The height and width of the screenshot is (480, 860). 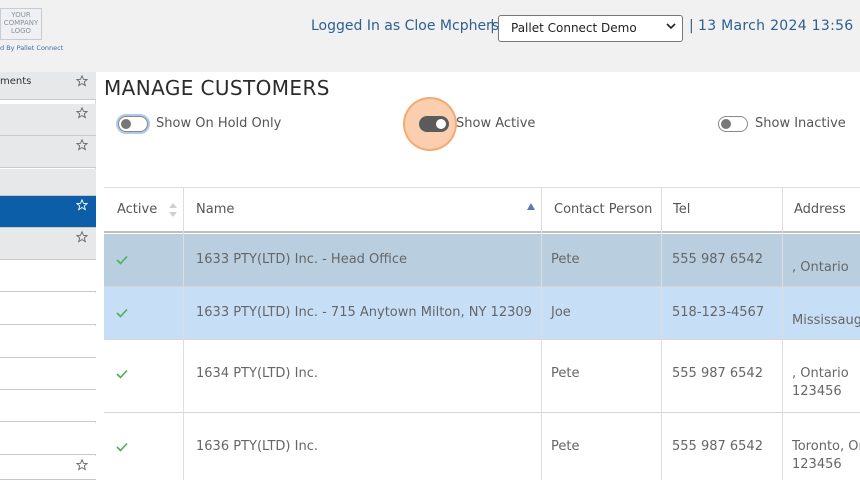 I want to click on cell-name: 1633 PTY(LTD) Inc. - Head Office, so click(x=301, y=259).